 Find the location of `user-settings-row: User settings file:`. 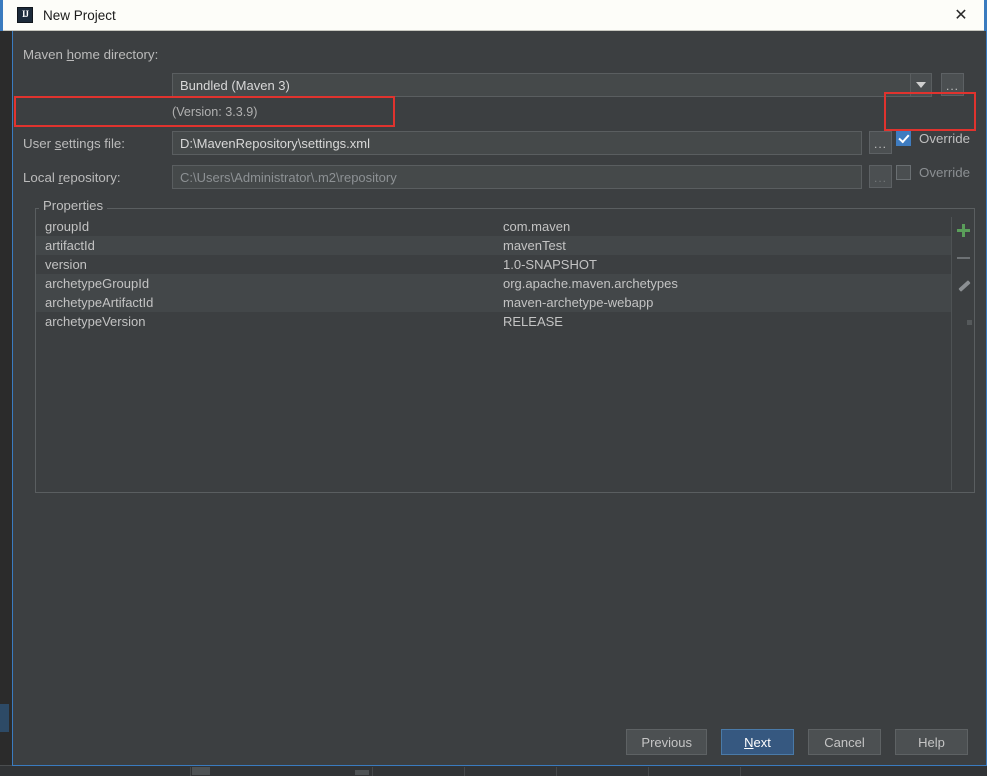

user-settings-row: User settings file: is located at coordinates (74, 143).